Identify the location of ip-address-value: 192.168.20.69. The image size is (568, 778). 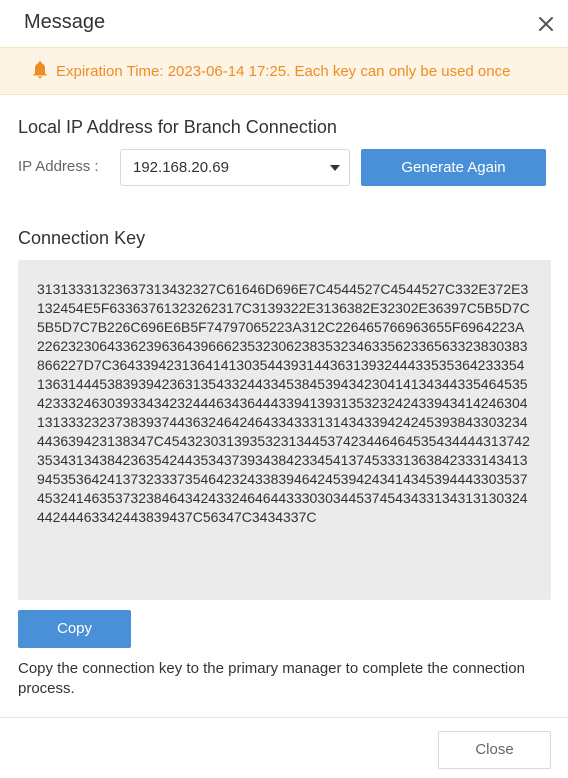
(181, 167).